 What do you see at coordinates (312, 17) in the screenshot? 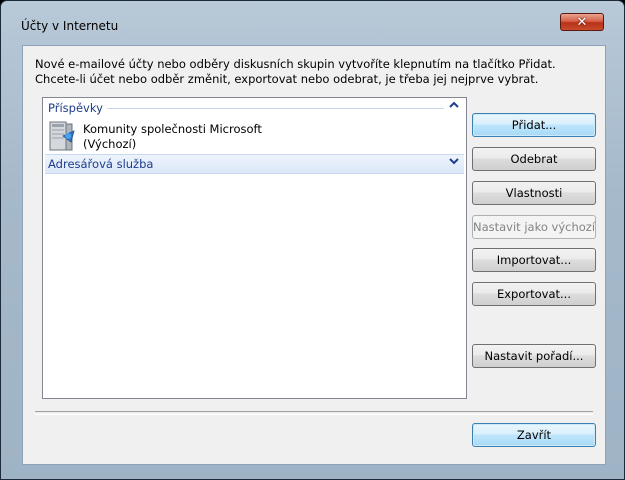
I see `title-bar: Účty v Internetu ✕` at bounding box center [312, 17].